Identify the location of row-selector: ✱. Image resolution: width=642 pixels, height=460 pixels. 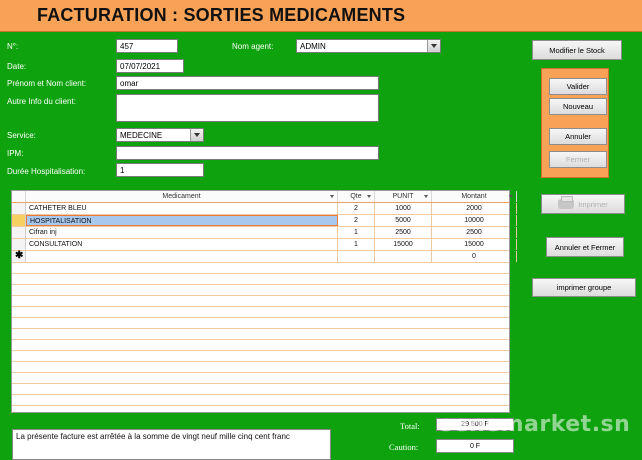
(19, 256).